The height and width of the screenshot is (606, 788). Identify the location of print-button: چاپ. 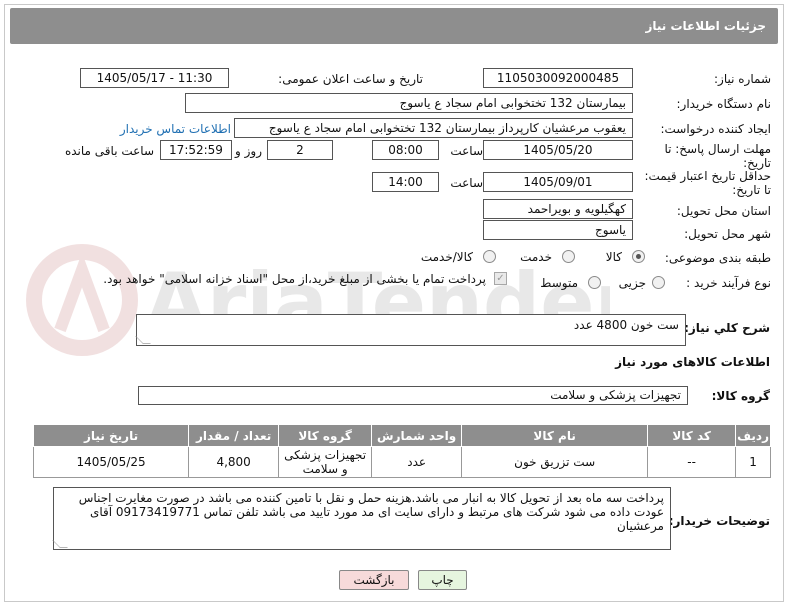
(442, 580).